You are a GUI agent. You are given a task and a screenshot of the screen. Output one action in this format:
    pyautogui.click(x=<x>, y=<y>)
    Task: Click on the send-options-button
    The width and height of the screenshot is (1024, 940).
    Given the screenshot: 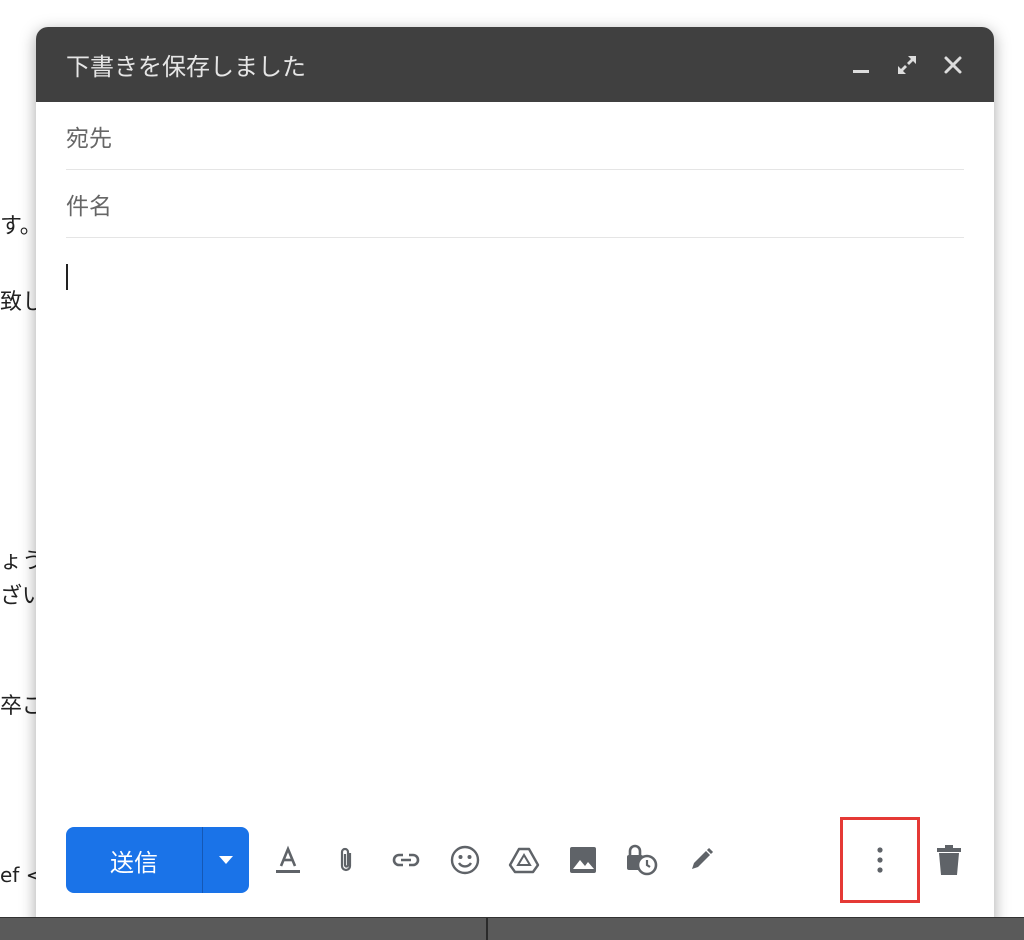 What is the action you would take?
    pyautogui.click(x=225, y=860)
    